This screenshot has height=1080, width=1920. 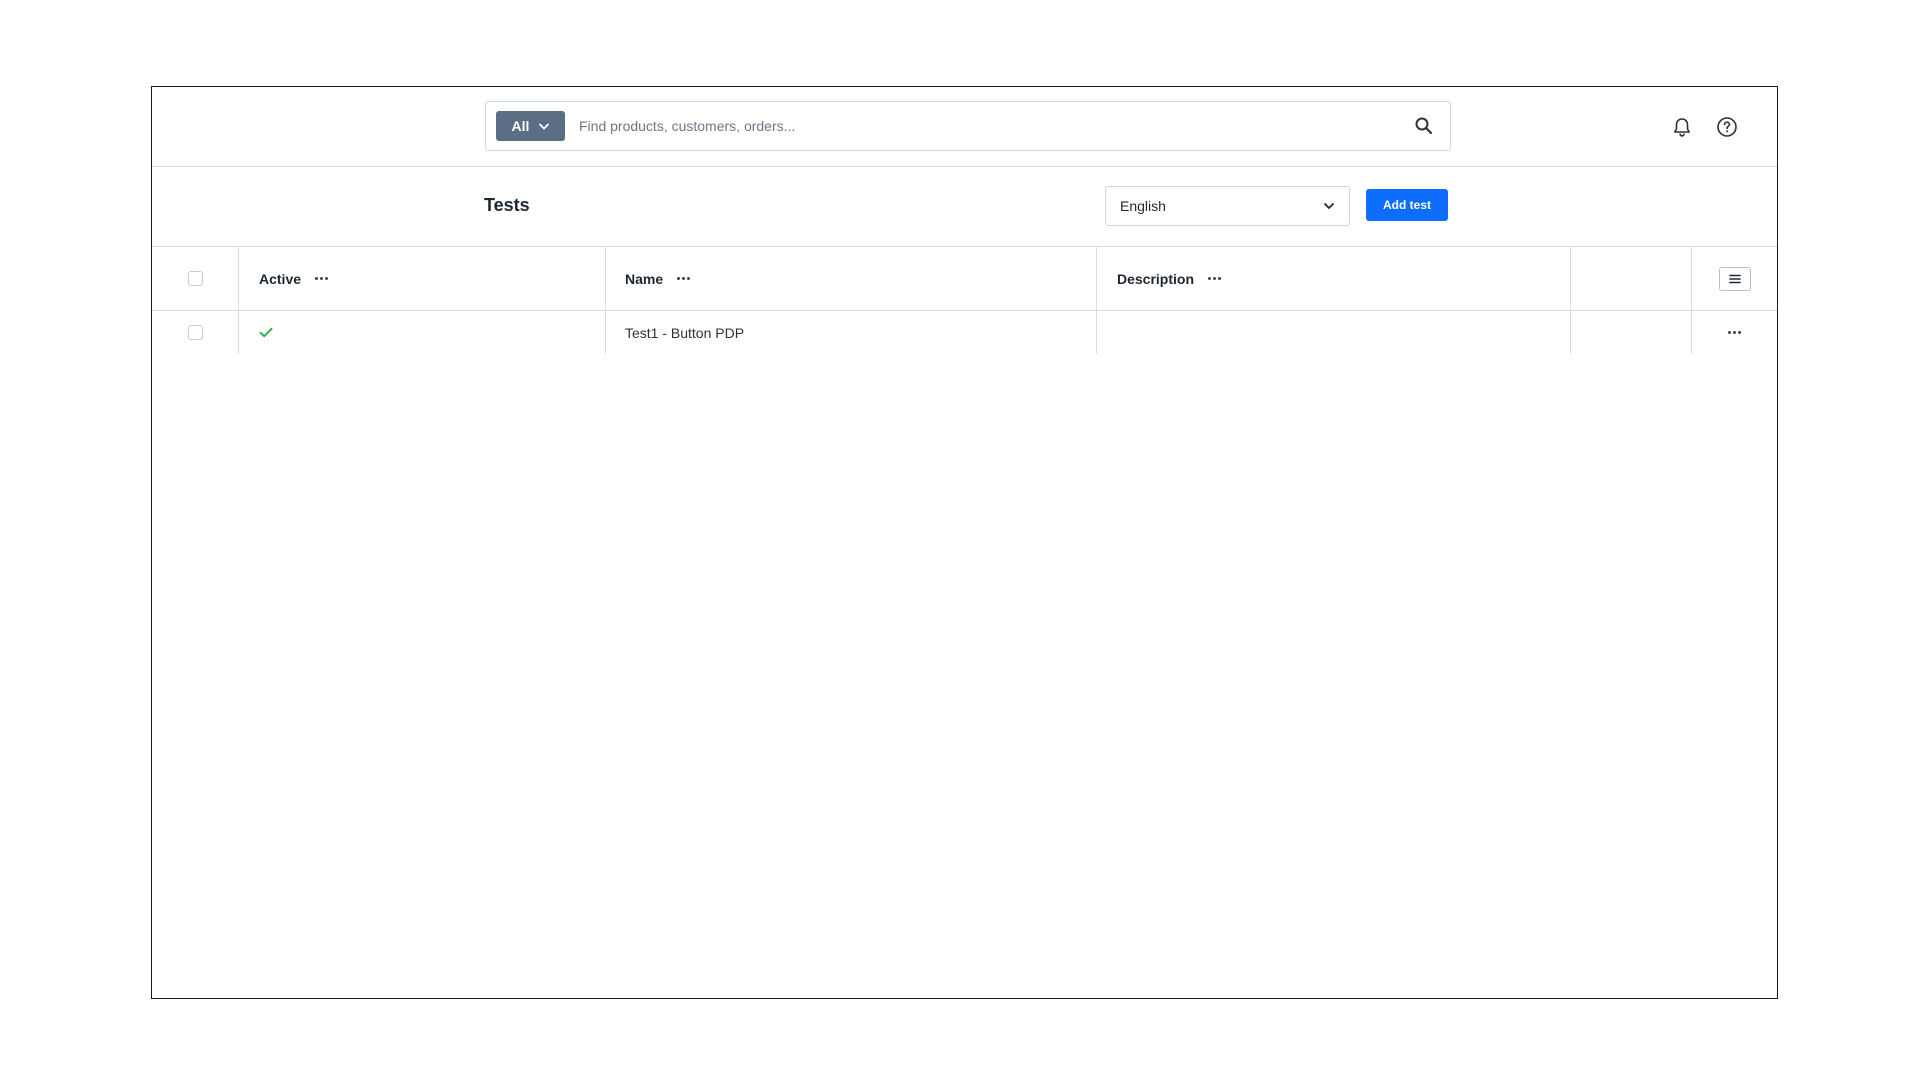 I want to click on search-scope-label: All, so click(x=520, y=126).